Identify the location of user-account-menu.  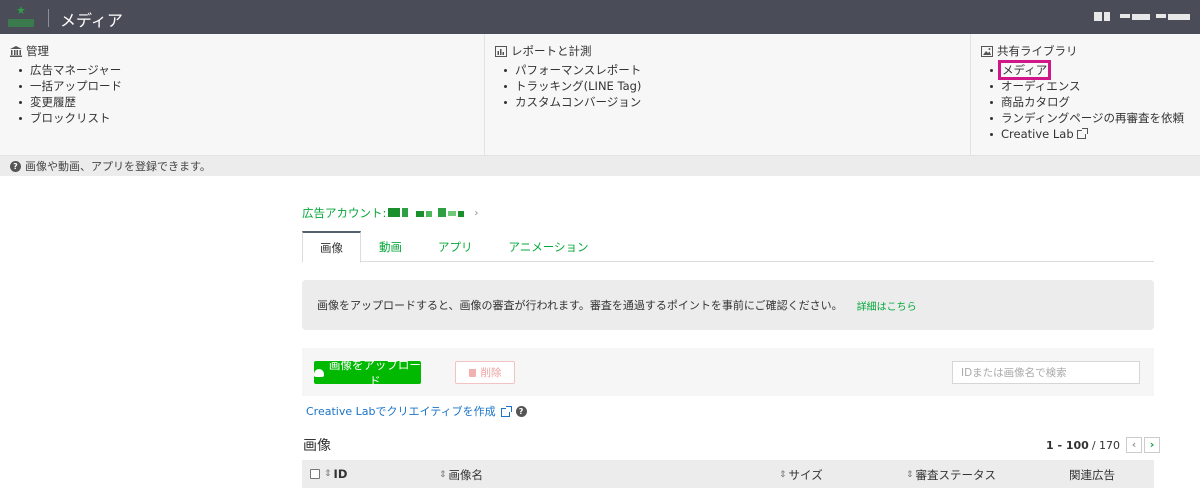
(1142, 17).